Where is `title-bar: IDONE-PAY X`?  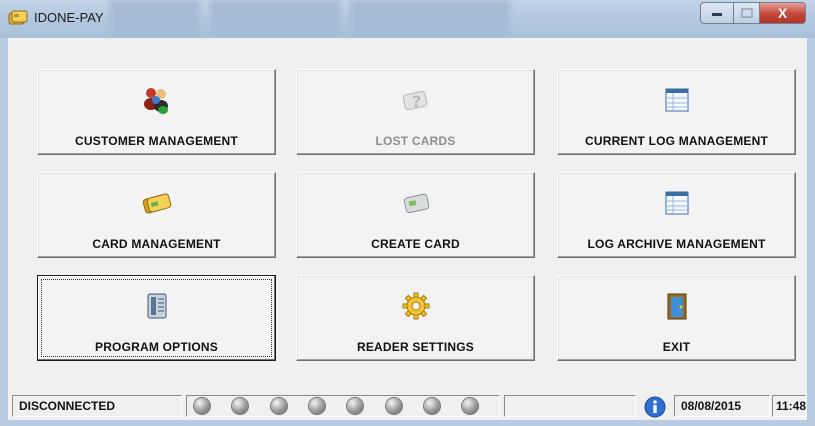
title-bar: IDONE-PAY X is located at coordinates (407, 19).